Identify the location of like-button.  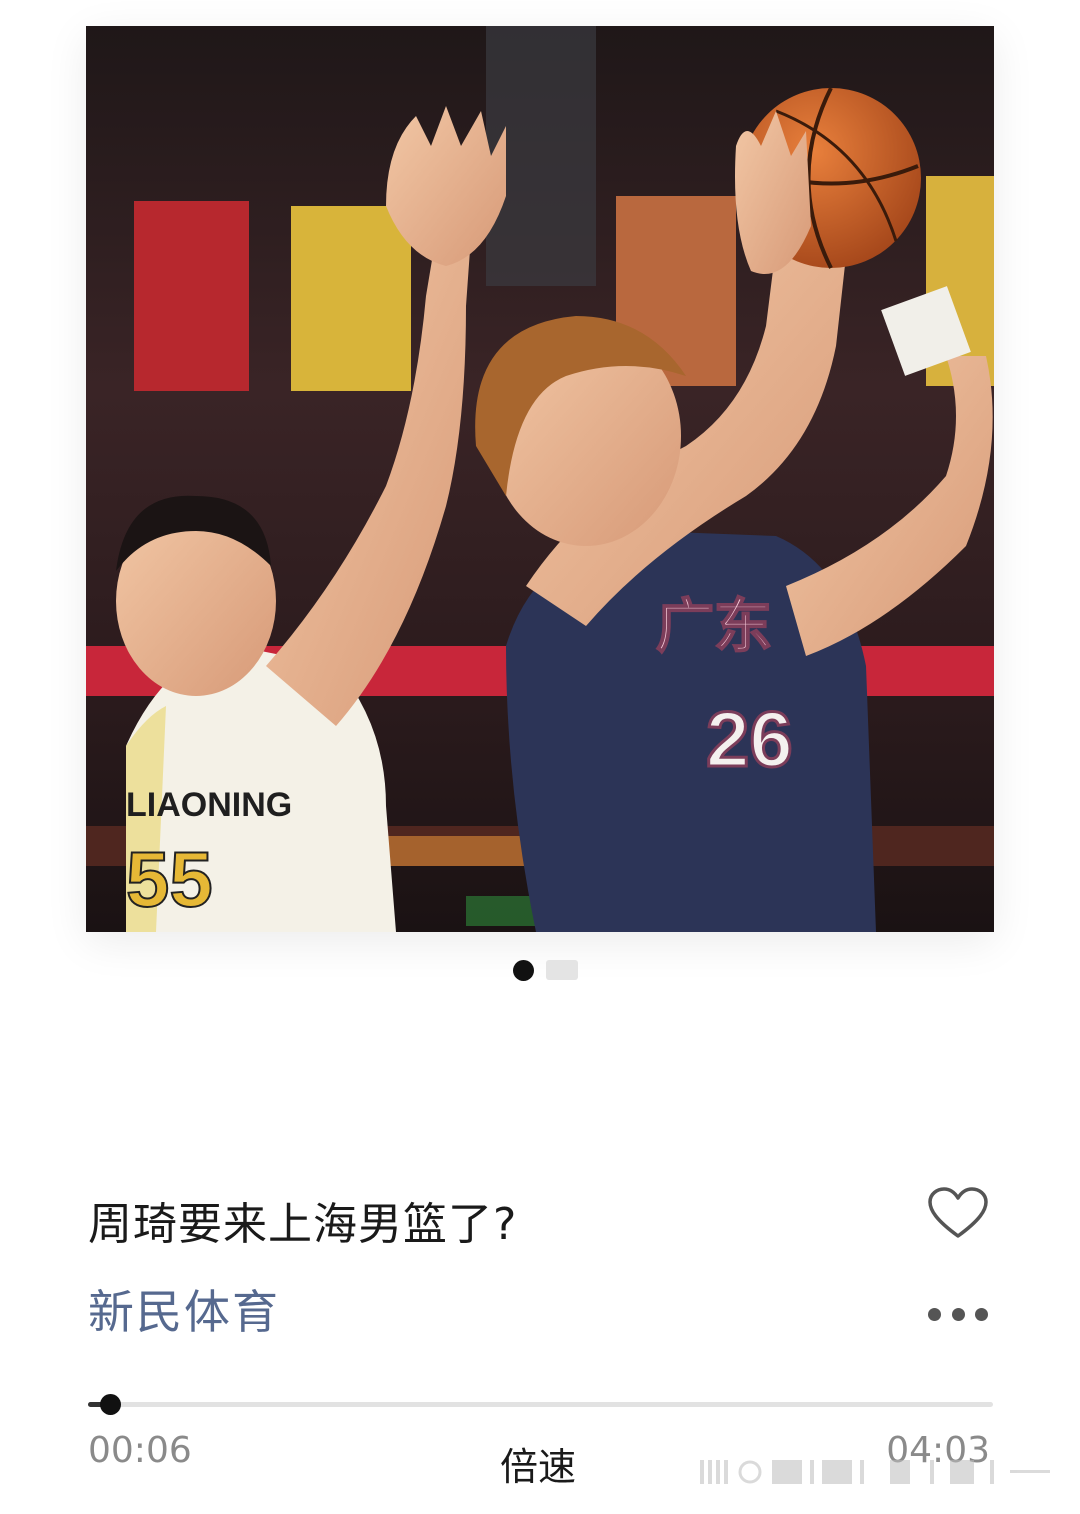
(958, 1214).